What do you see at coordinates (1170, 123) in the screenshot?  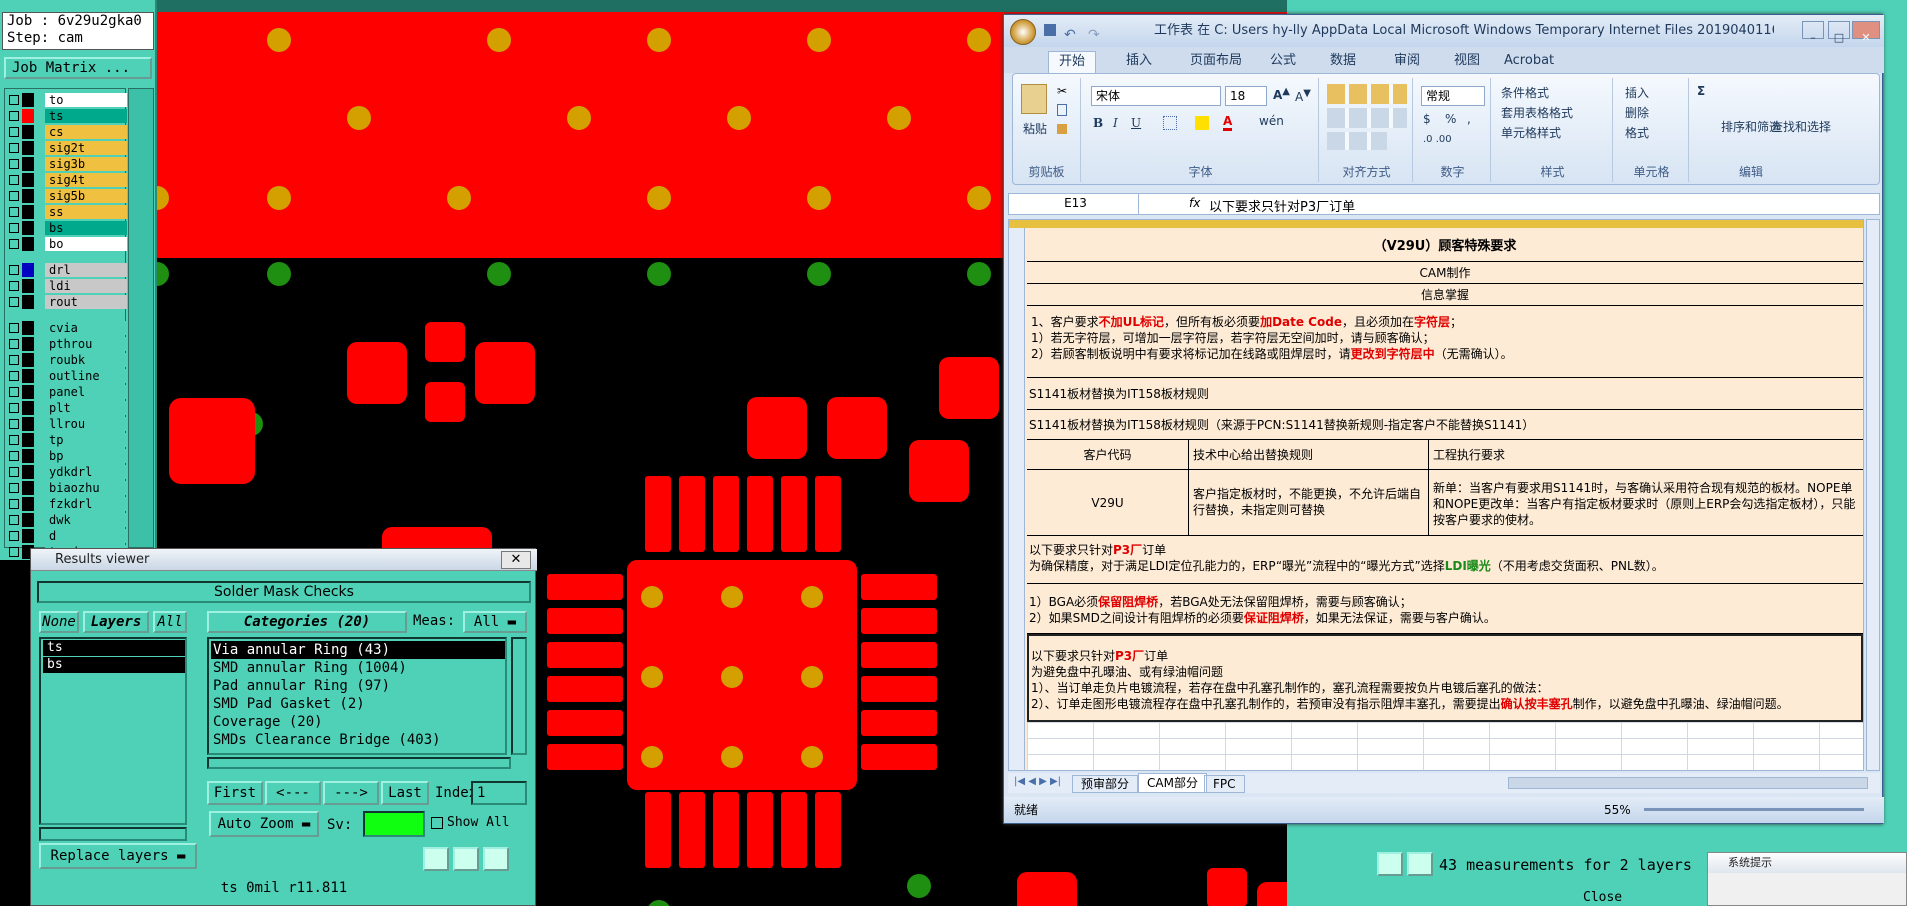 I see `borders-icon` at bounding box center [1170, 123].